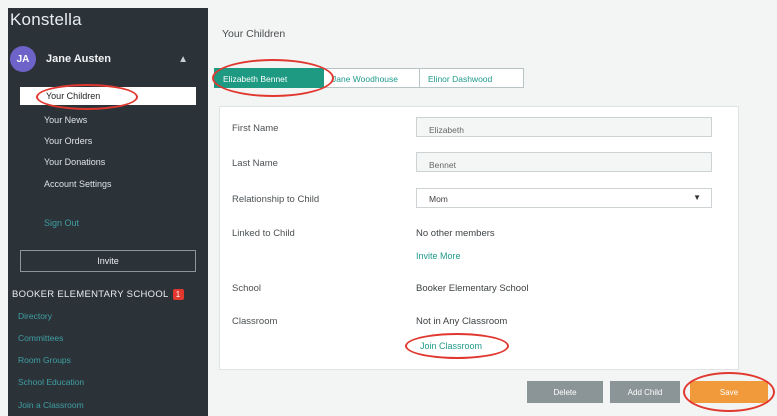  I want to click on relationship-label: Relationship to Child, so click(276, 199).